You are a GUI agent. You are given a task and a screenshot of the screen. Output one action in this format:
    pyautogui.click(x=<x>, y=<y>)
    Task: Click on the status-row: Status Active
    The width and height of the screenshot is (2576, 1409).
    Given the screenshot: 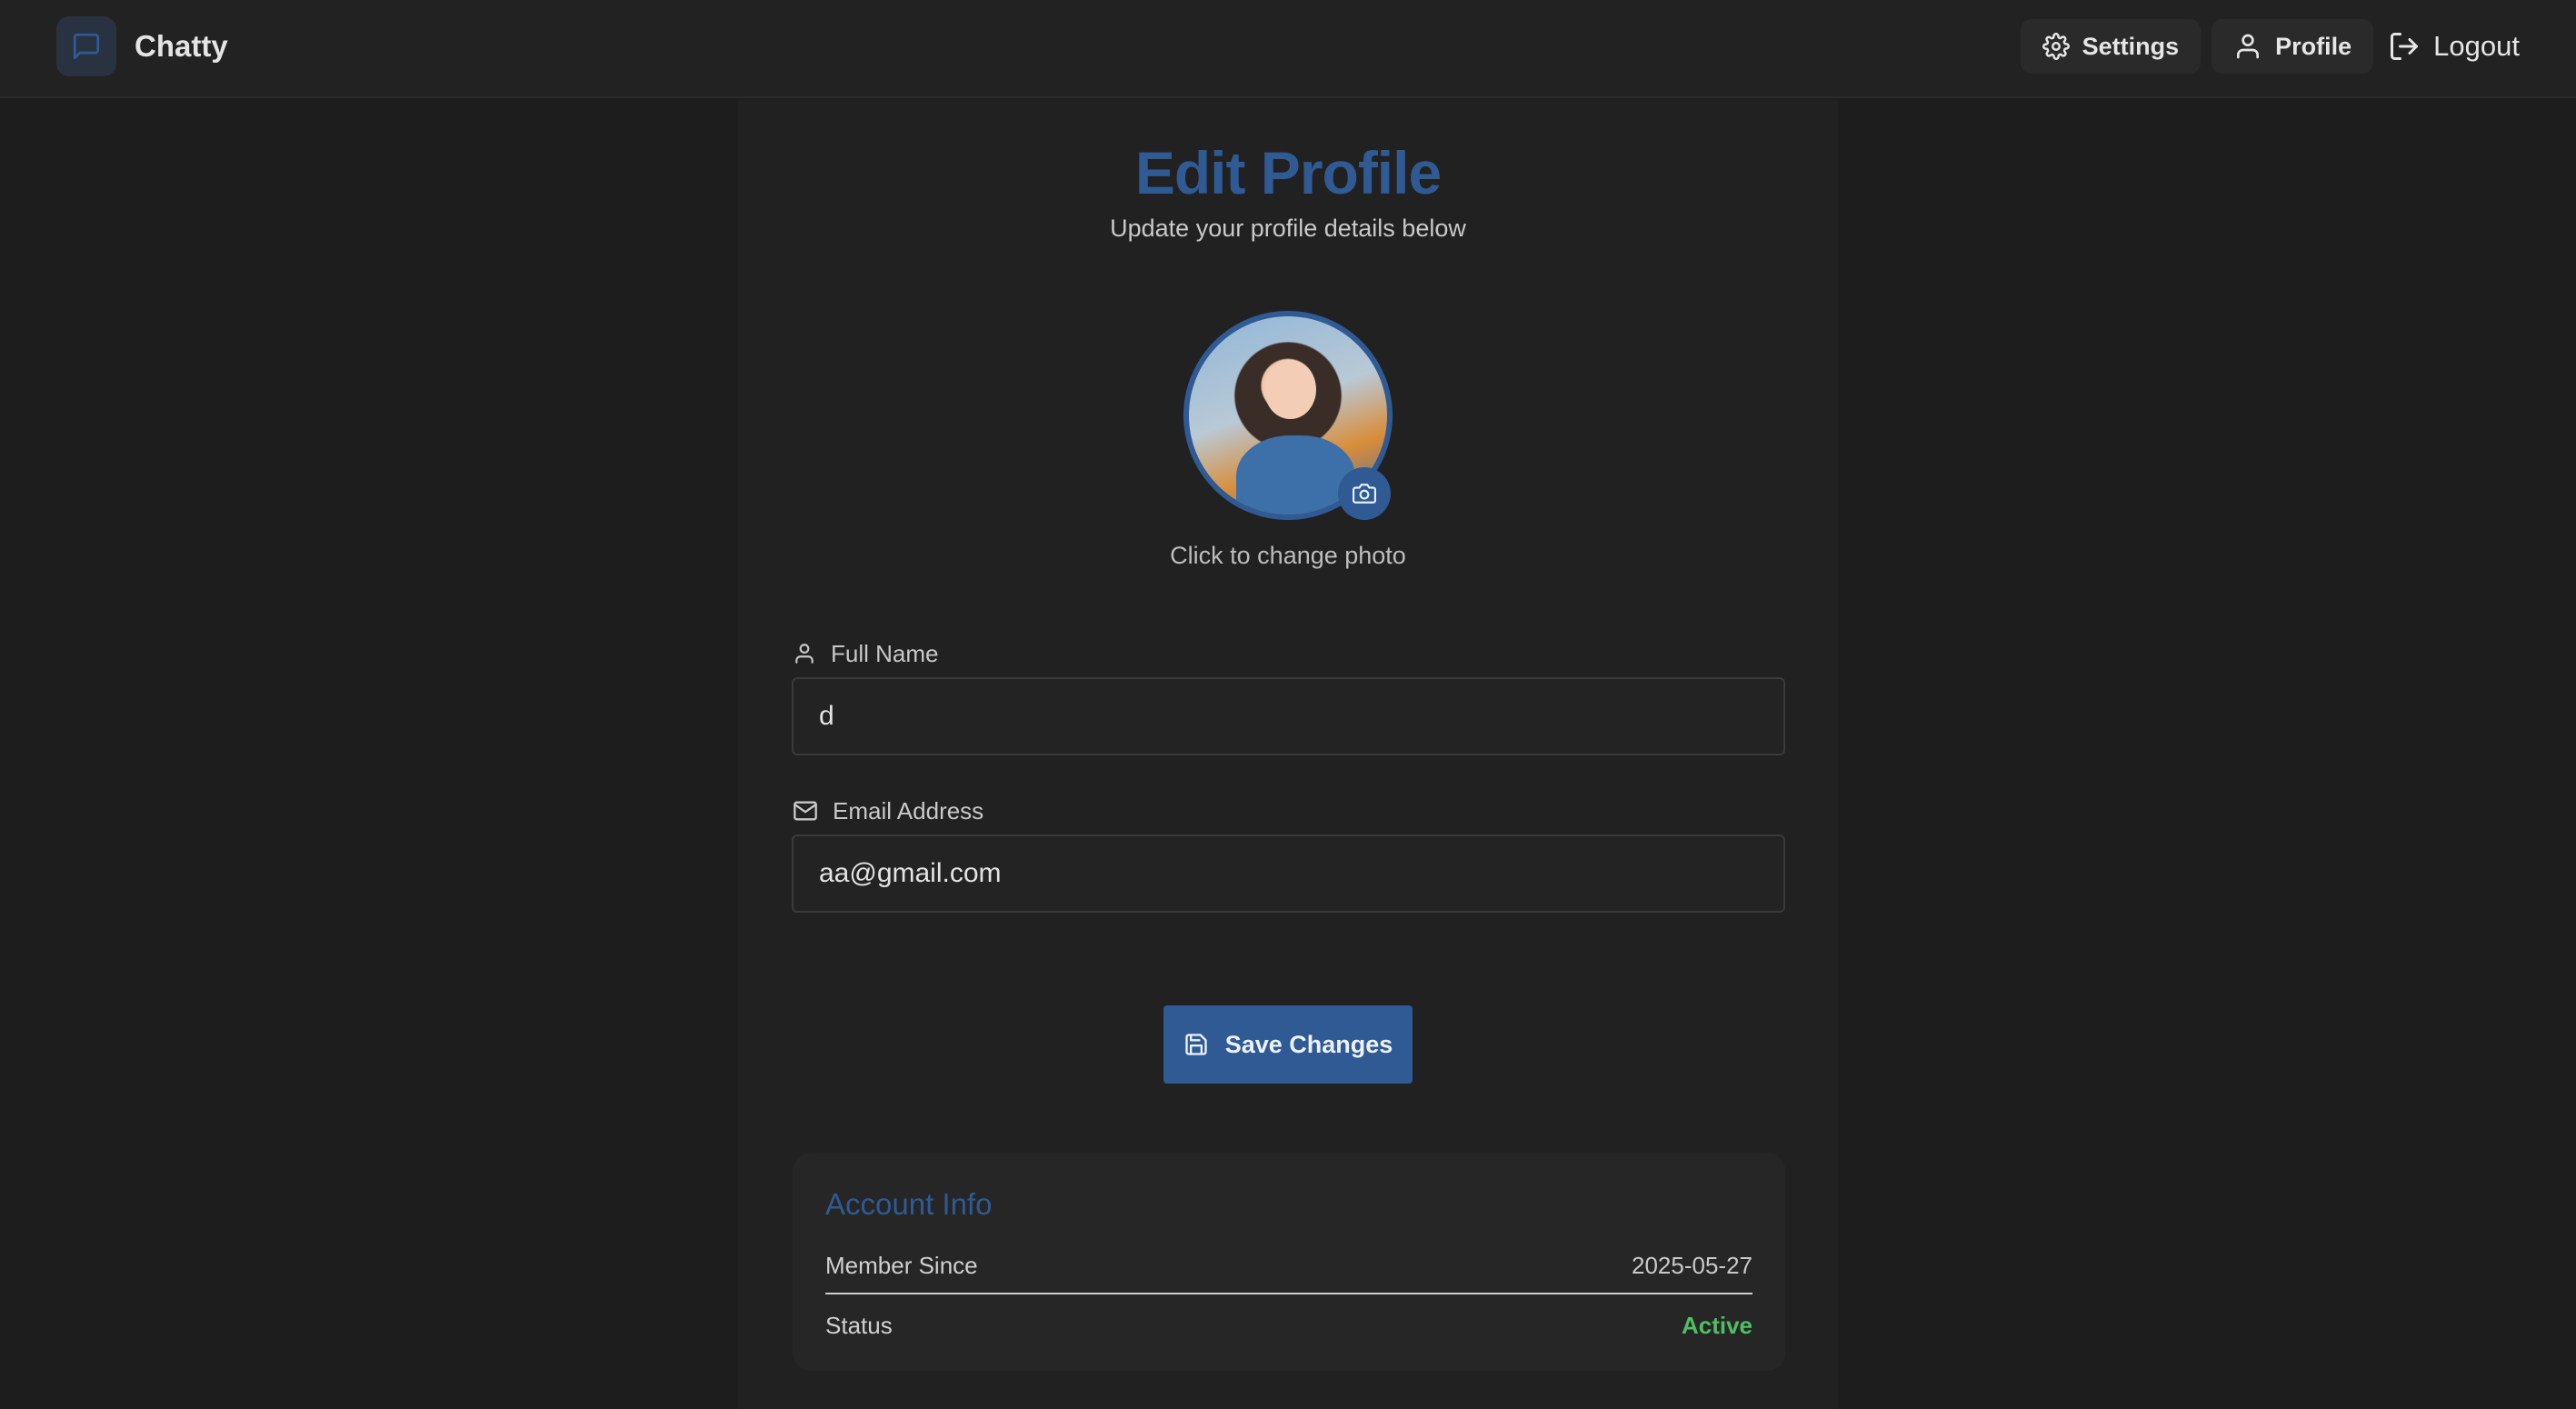 What is the action you would take?
    pyautogui.click(x=1288, y=1325)
    